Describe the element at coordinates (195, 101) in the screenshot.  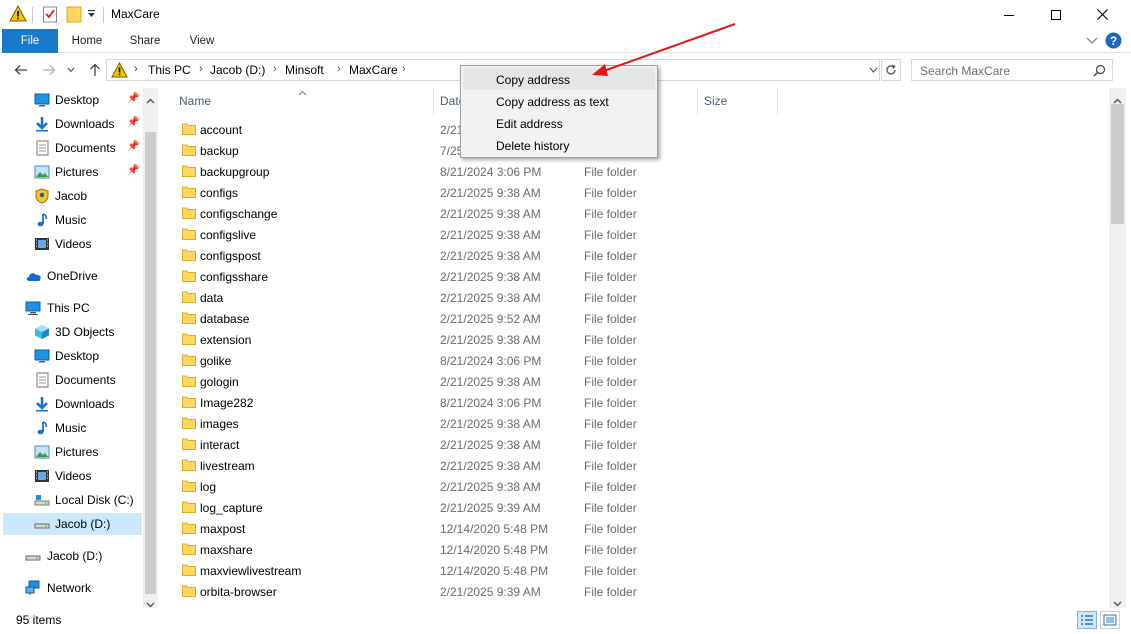
I see `column-header-name: Name` at that location.